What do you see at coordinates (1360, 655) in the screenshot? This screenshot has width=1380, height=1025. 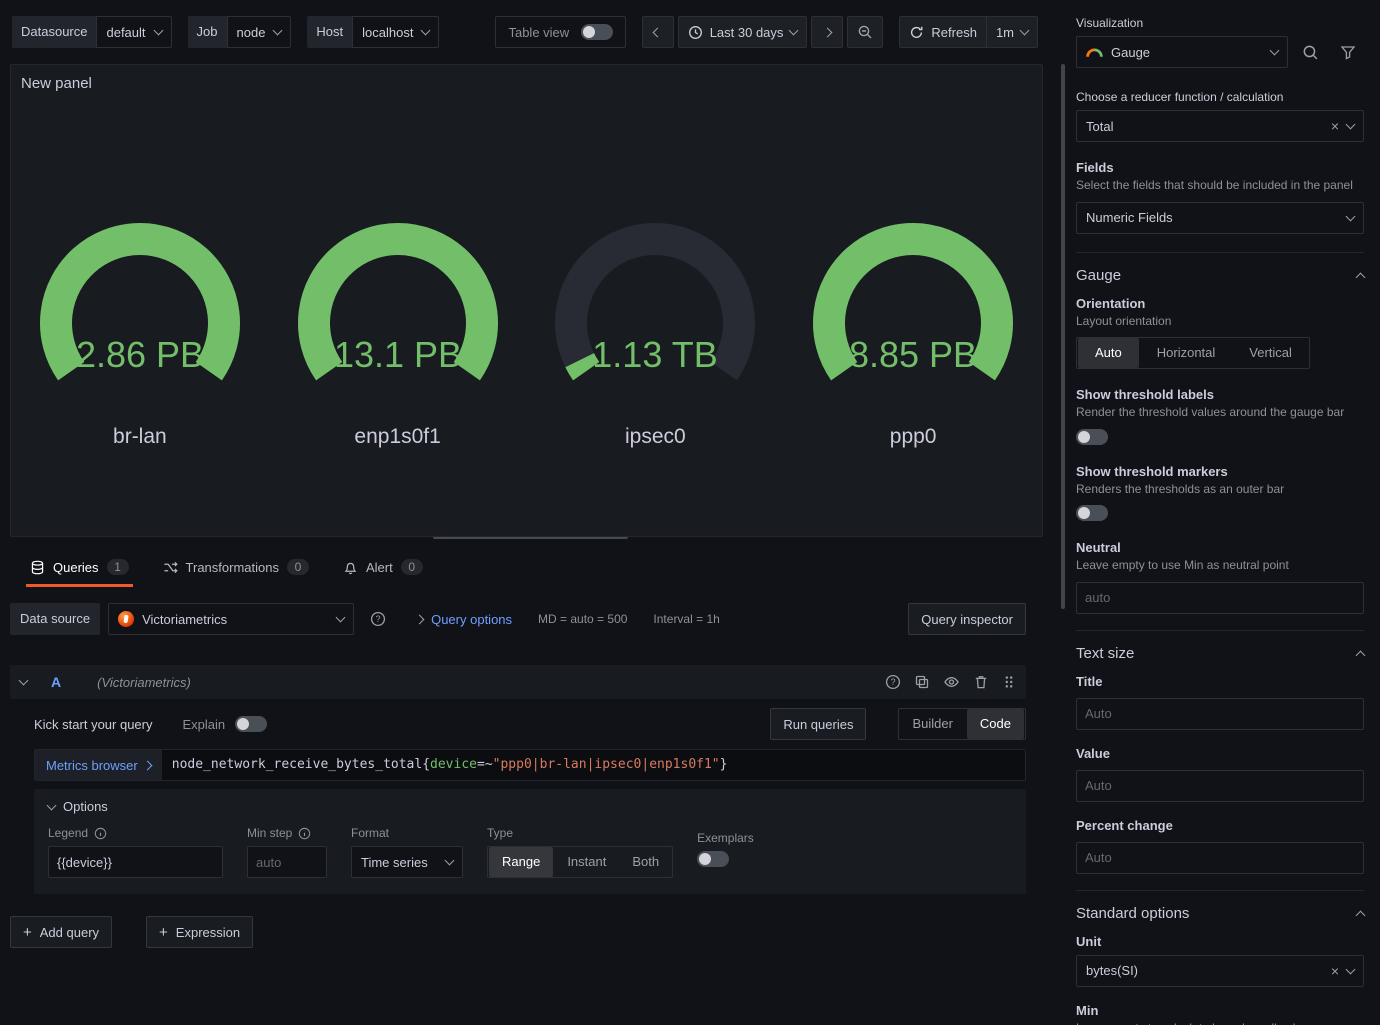 I see `chevron-up-icon` at bounding box center [1360, 655].